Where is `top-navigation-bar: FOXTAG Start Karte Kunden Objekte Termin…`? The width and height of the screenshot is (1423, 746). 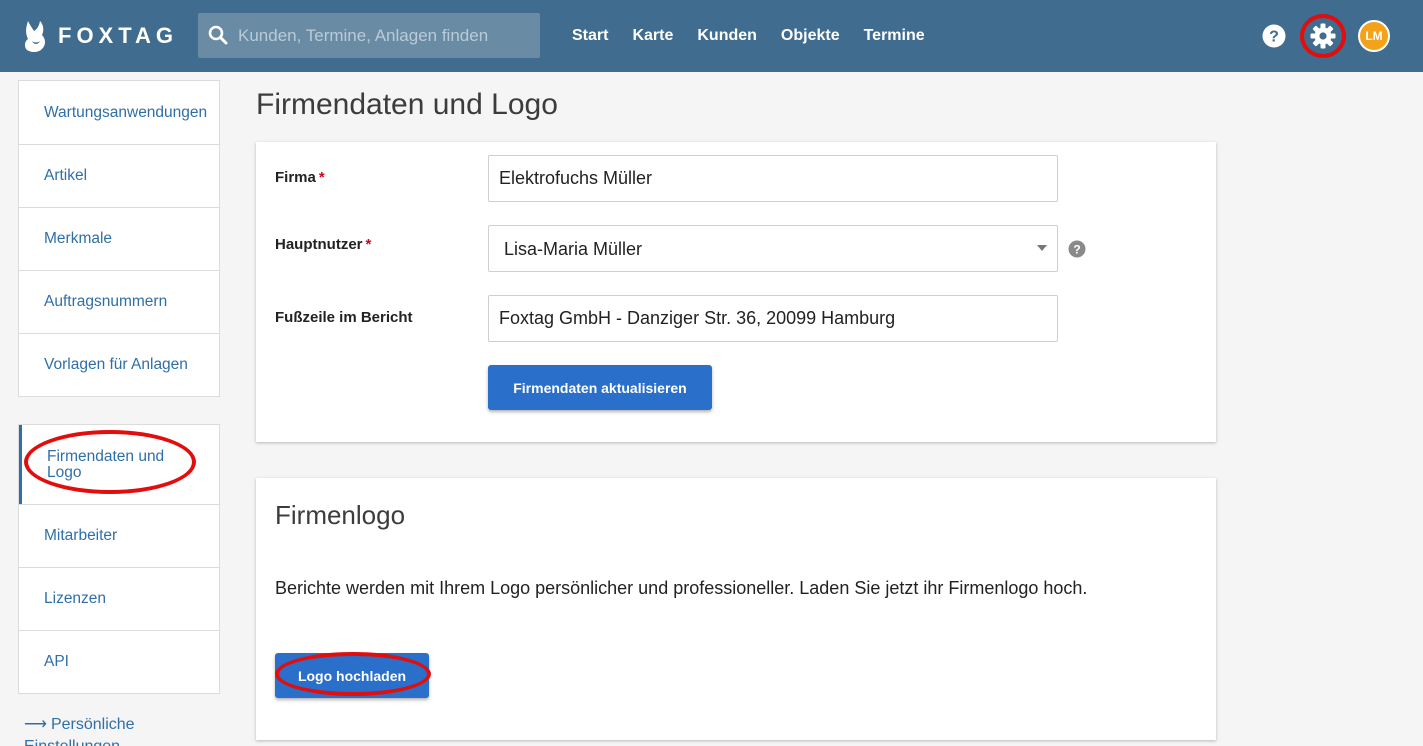 top-navigation-bar: FOXTAG Start Karte Kunden Objekte Termin… is located at coordinates (711, 36).